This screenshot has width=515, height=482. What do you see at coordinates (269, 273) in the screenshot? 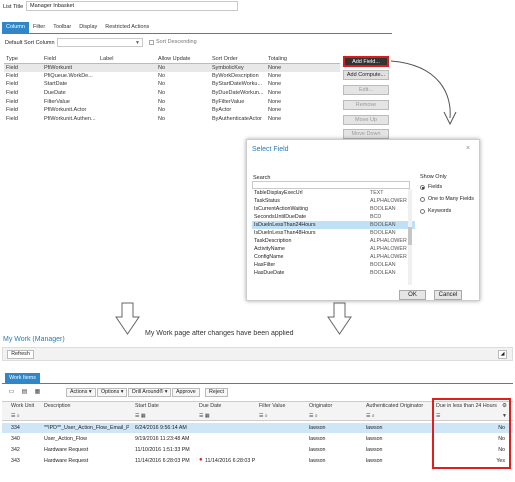
I see `field-name: HasDueDate` at bounding box center [269, 273].